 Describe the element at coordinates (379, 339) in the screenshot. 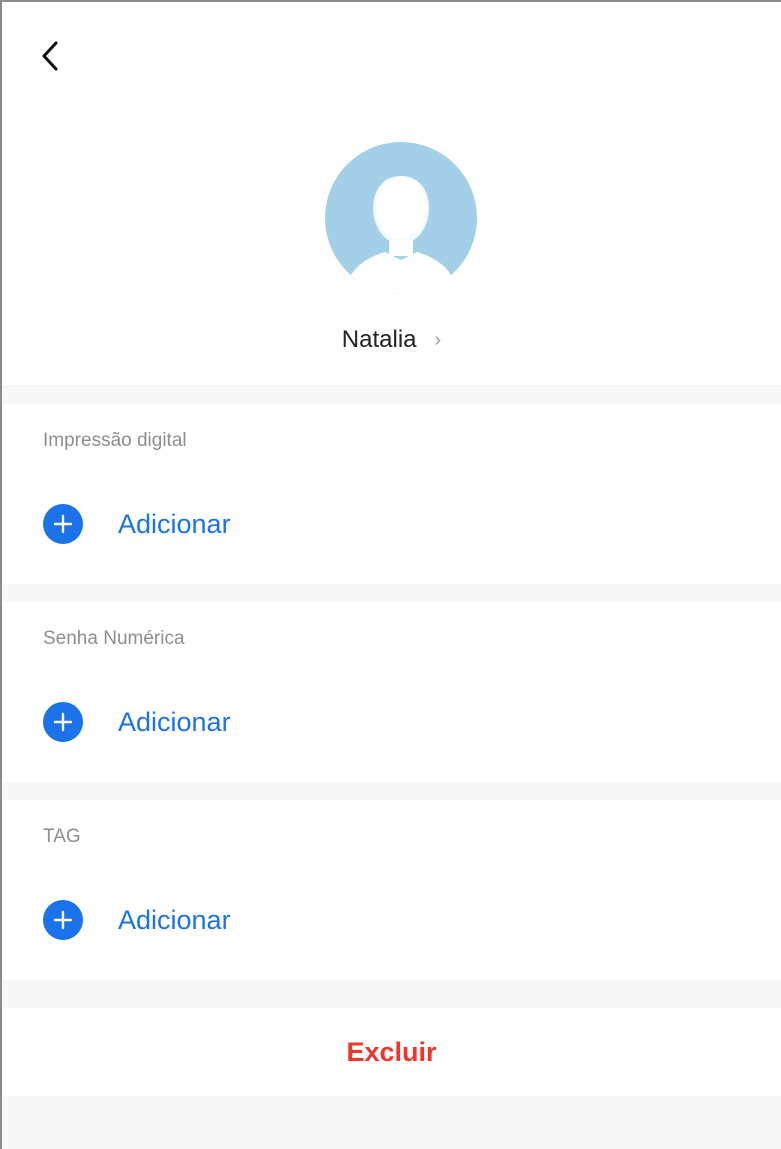

I see `user-name: Natalia` at that location.